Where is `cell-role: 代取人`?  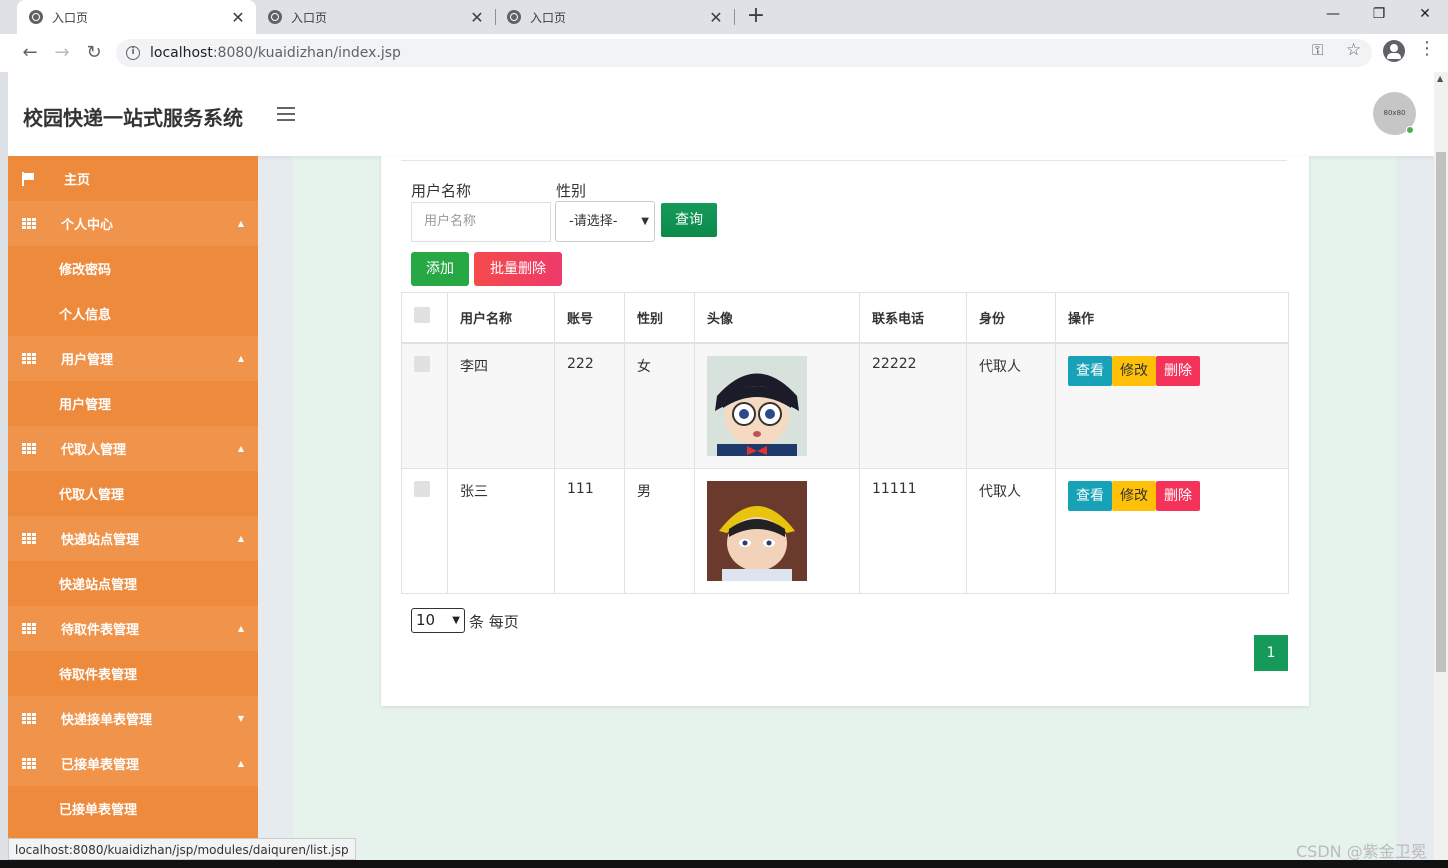 cell-role: 代取人 is located at coordinates (1011, 530).